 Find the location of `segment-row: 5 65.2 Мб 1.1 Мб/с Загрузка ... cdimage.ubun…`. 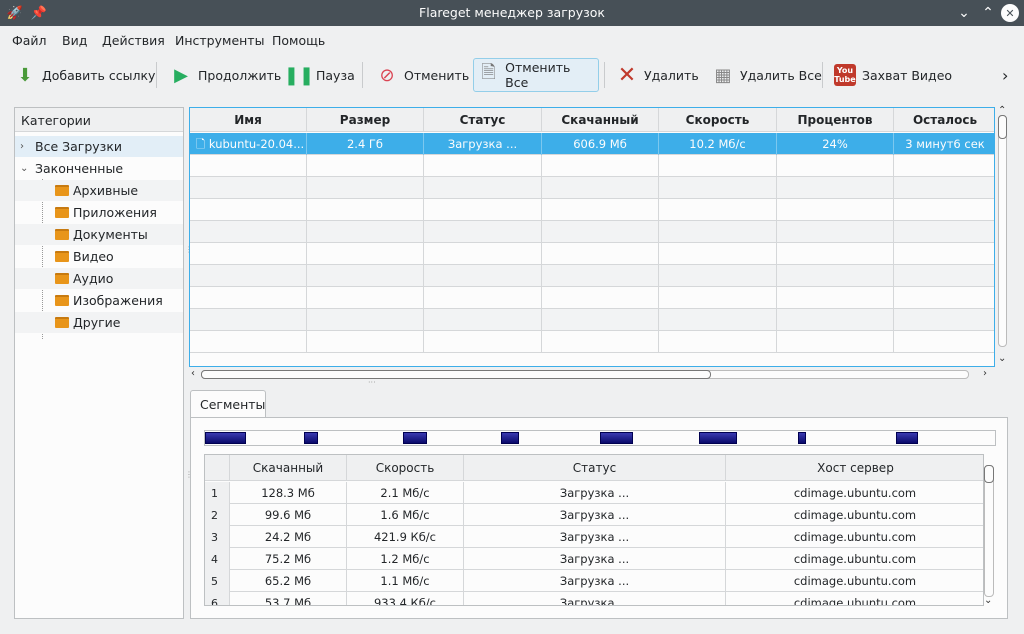

segment-row: 5 65.2 Мб 1.1 Мб/с Загрузка ... cdimage.ubun… is located at coordinates (594, 581).